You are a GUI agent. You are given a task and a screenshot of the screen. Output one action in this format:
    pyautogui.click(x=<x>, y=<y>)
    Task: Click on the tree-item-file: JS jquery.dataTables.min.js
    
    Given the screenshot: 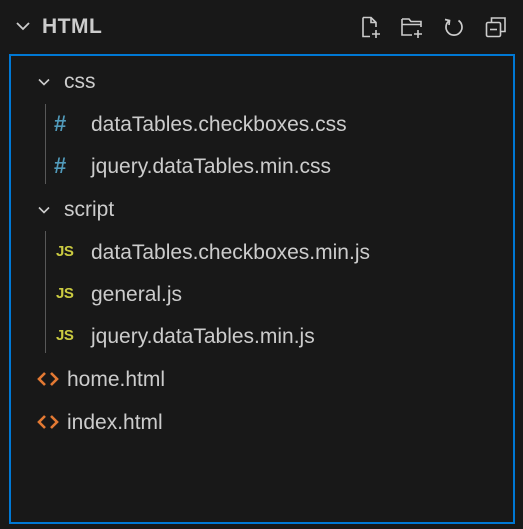 What is the action you would take?
    pyautogui.click(x=262, y=336)
    